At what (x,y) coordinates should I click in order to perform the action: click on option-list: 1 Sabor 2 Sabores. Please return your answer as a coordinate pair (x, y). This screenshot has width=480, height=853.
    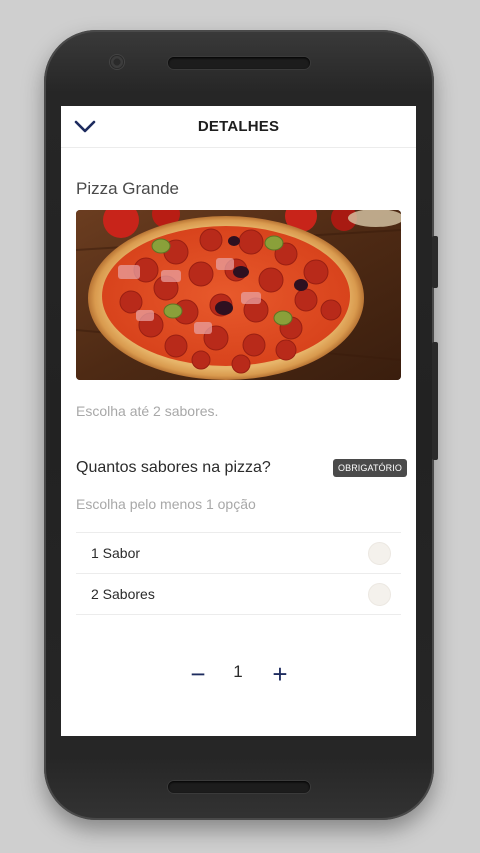
    Looking at the image, I should click on (238, 573).